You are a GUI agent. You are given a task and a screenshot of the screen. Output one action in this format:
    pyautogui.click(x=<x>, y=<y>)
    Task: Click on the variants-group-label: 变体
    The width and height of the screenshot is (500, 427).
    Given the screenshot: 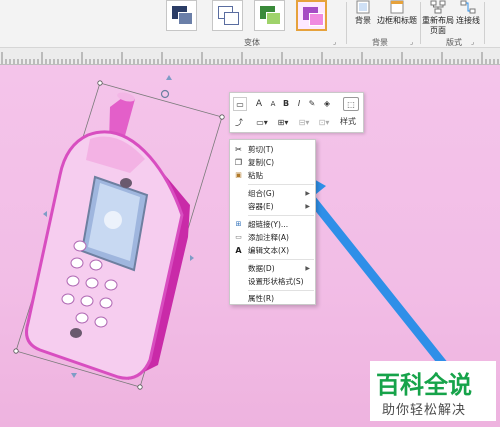 What is the action you would take?
    pyautogui.click(x=252, y=42)
    